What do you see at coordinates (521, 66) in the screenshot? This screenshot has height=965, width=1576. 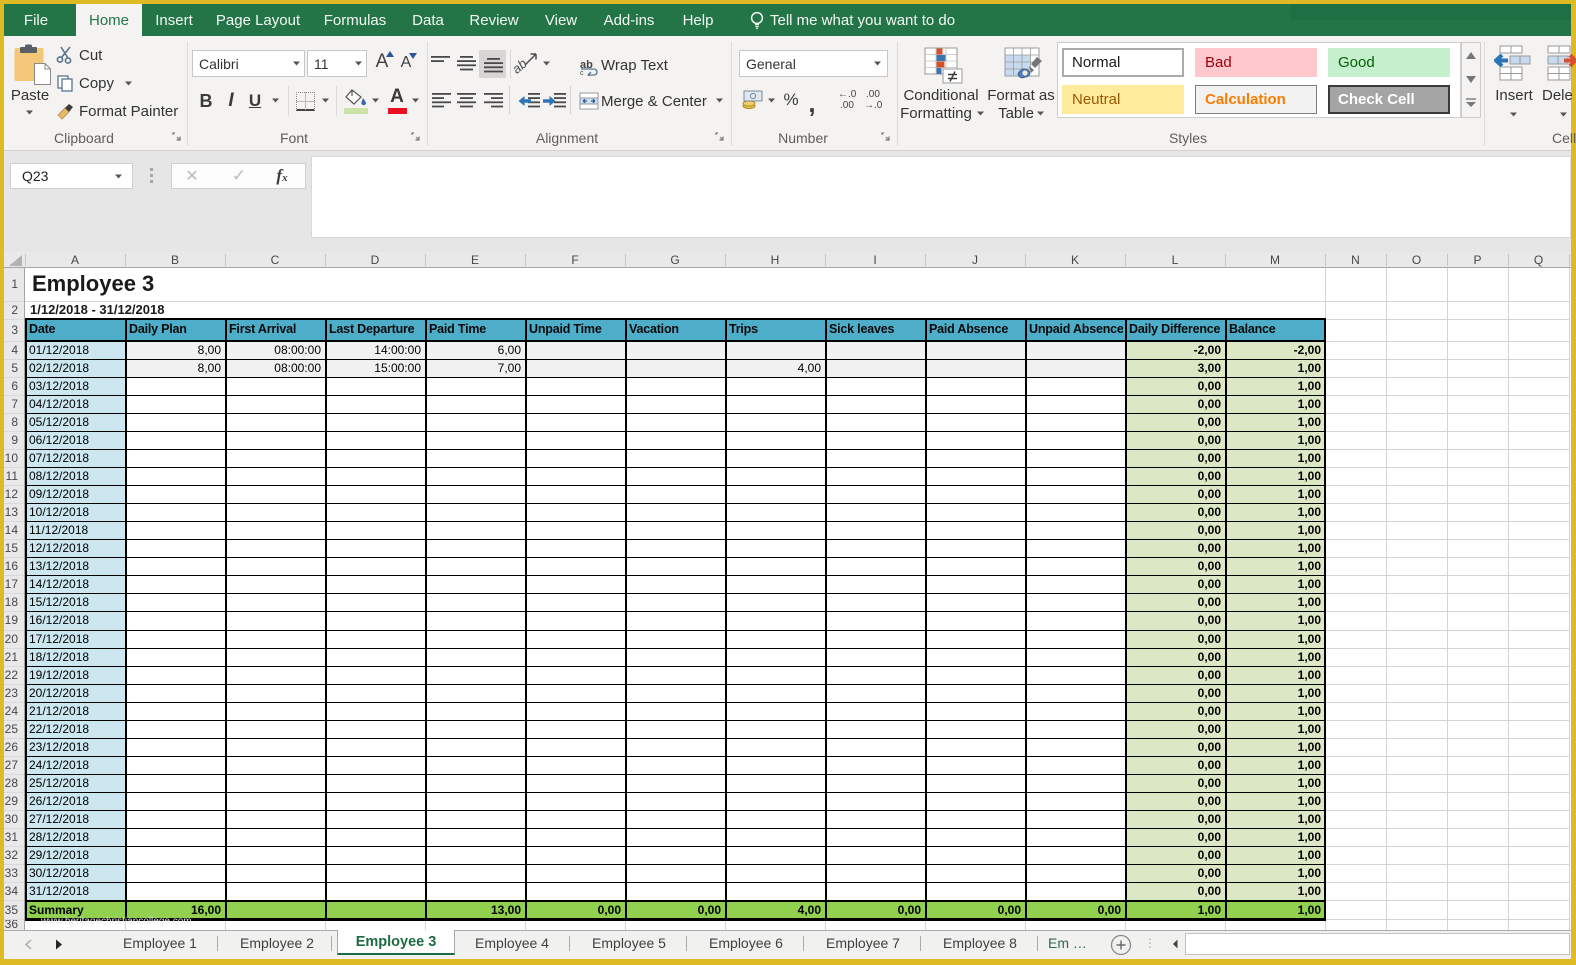 I see `svg-text: ab` at bounding box center [521, 66].